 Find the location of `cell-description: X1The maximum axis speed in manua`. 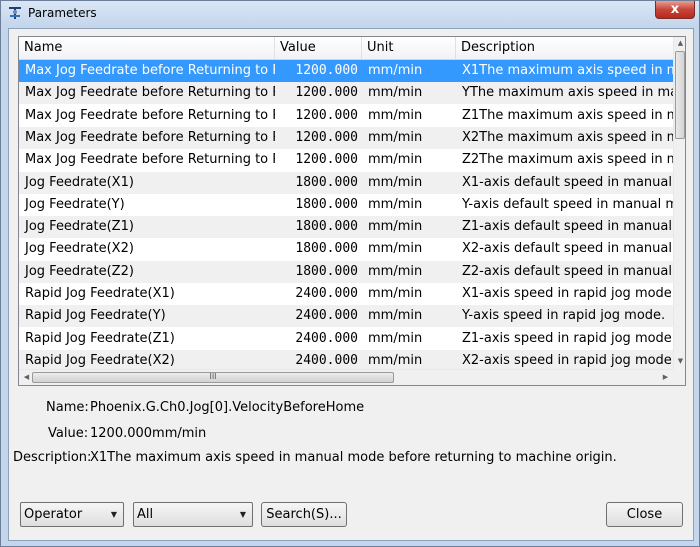

cell-description: X1The maximum axis speed in manua is located at coordinates (568, 70).